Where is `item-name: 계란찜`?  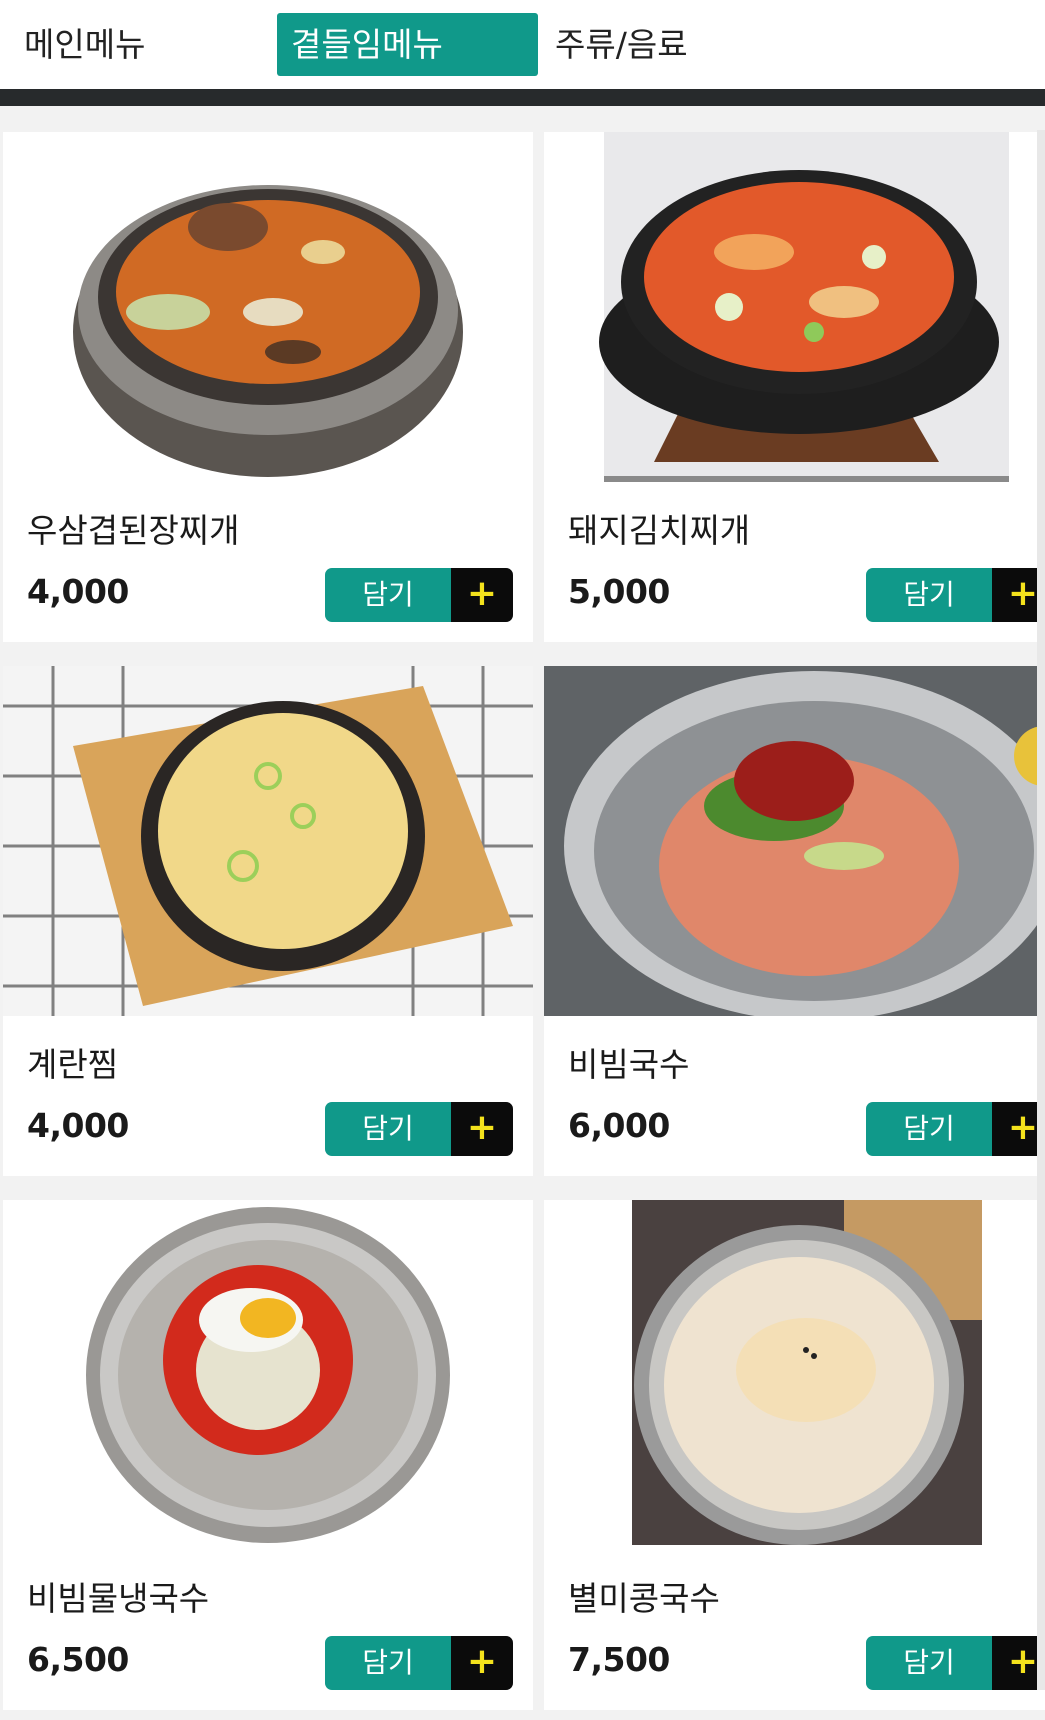
item-name: 계란찜 is located at coordinates (73, 1064).